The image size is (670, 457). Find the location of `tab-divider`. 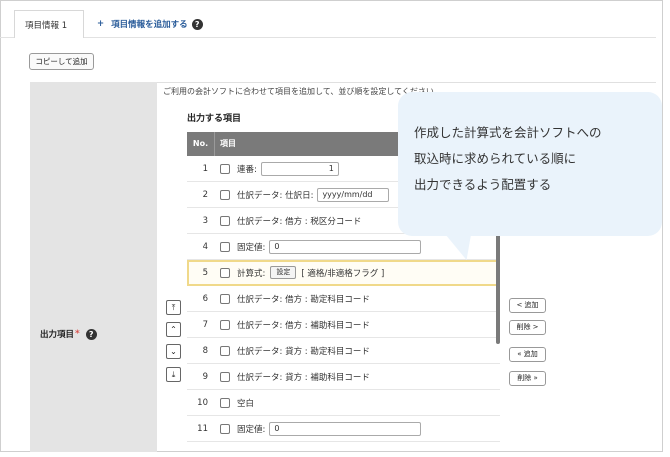

tab-divider is located at coordinates (370, 37).